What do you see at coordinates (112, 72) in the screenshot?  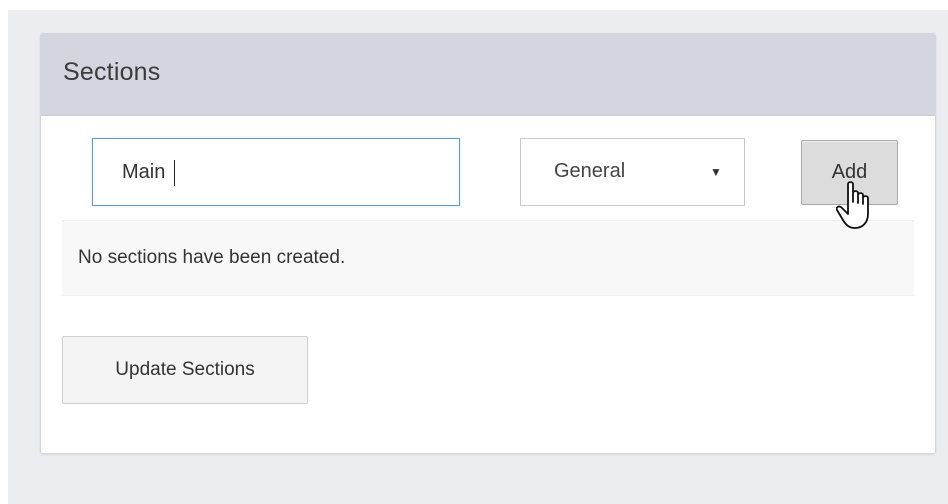 I see `panel-title: Sections` at bounding box center [112, 72].